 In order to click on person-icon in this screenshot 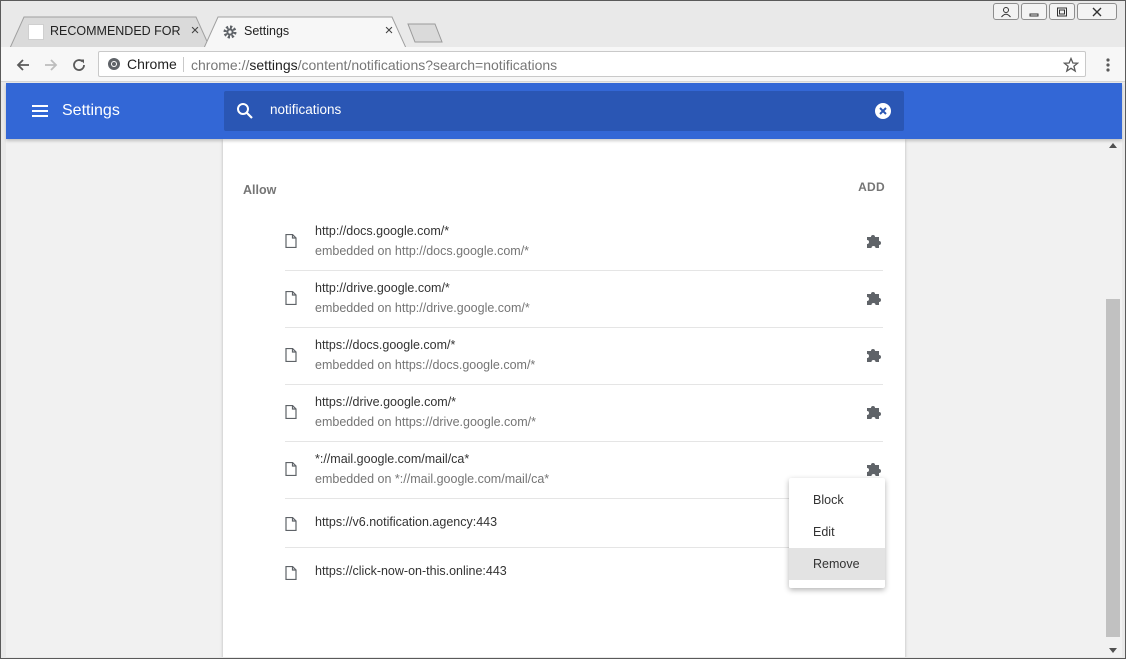, I will do `click(1006, 11)`.